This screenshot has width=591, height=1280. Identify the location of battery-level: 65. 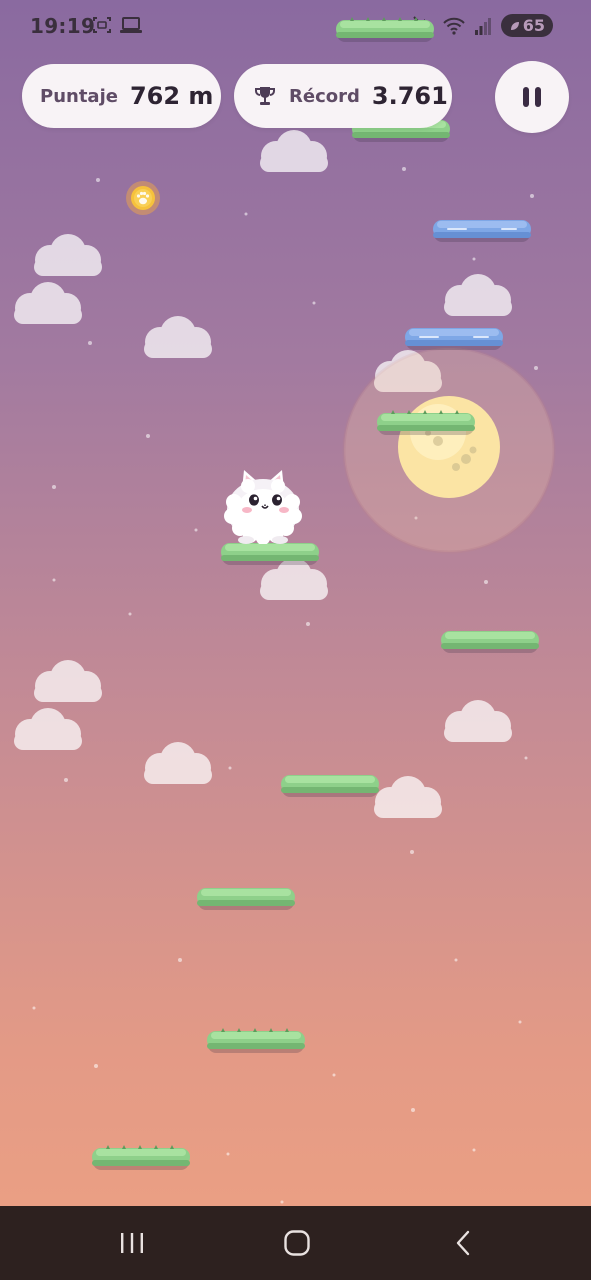
(533, 25).